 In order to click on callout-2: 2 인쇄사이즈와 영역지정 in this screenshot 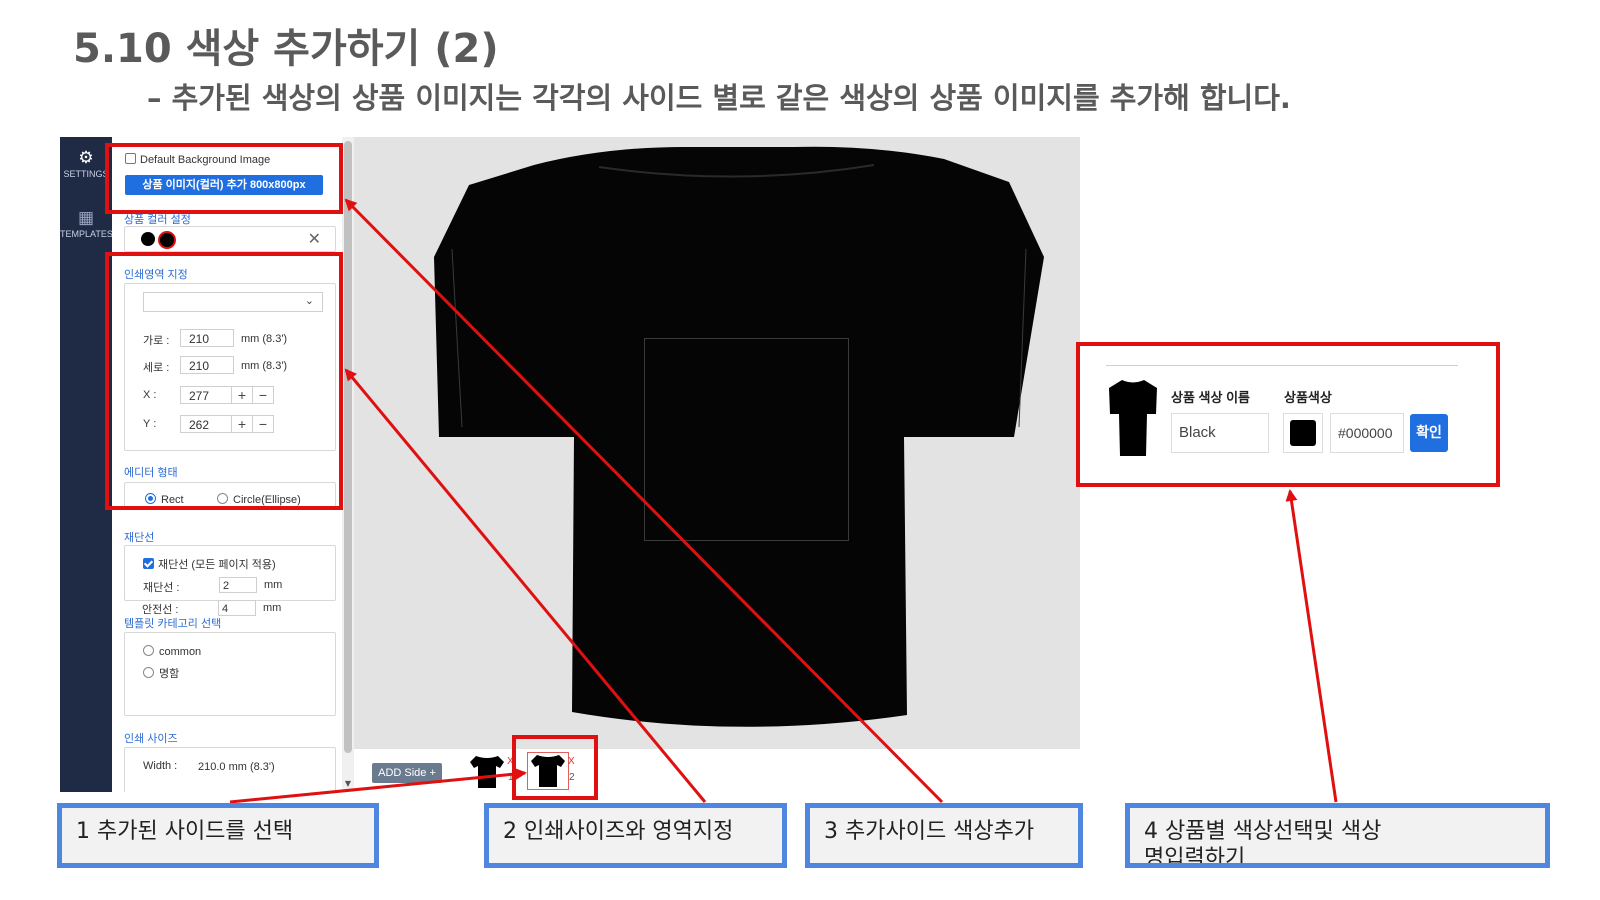, I will do `click(635, 835)`.